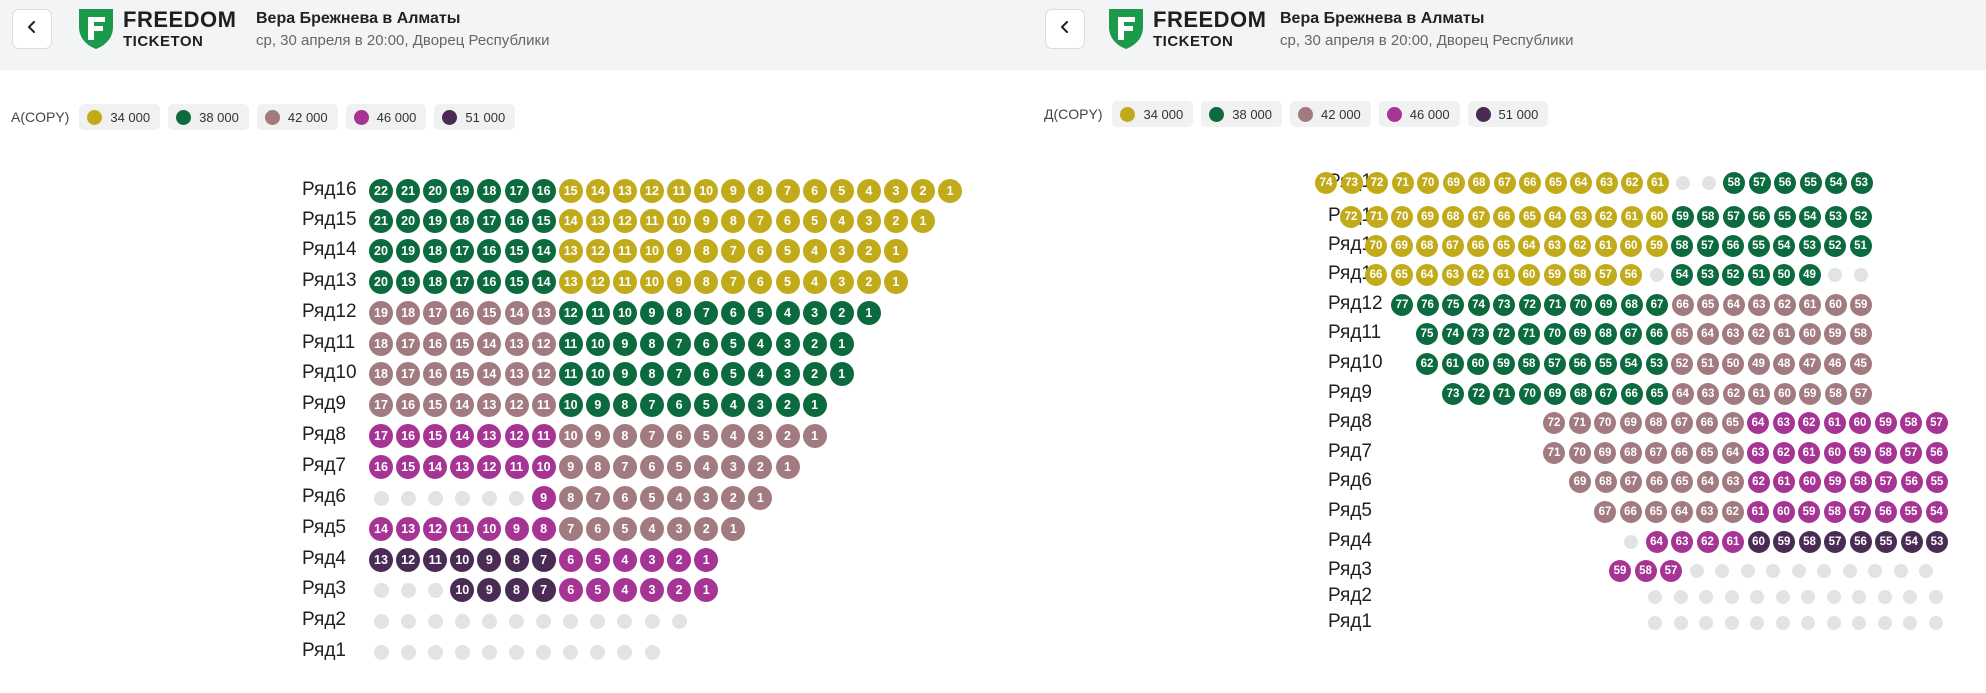 This screenshot has height=693, width=1986. Describe the element at coordinates (1836, 183) in the screenshot. I see `seat: 54` at that location.